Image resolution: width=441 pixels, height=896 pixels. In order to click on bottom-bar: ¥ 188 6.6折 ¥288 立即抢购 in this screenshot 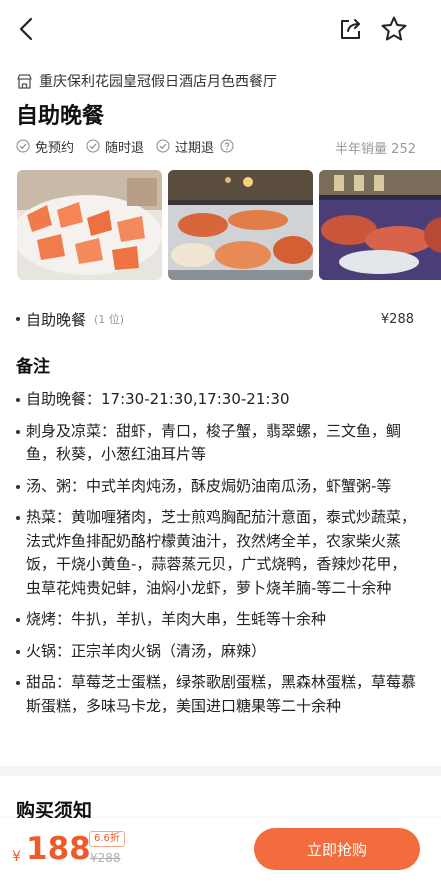, I will do `click(220, 857)`.